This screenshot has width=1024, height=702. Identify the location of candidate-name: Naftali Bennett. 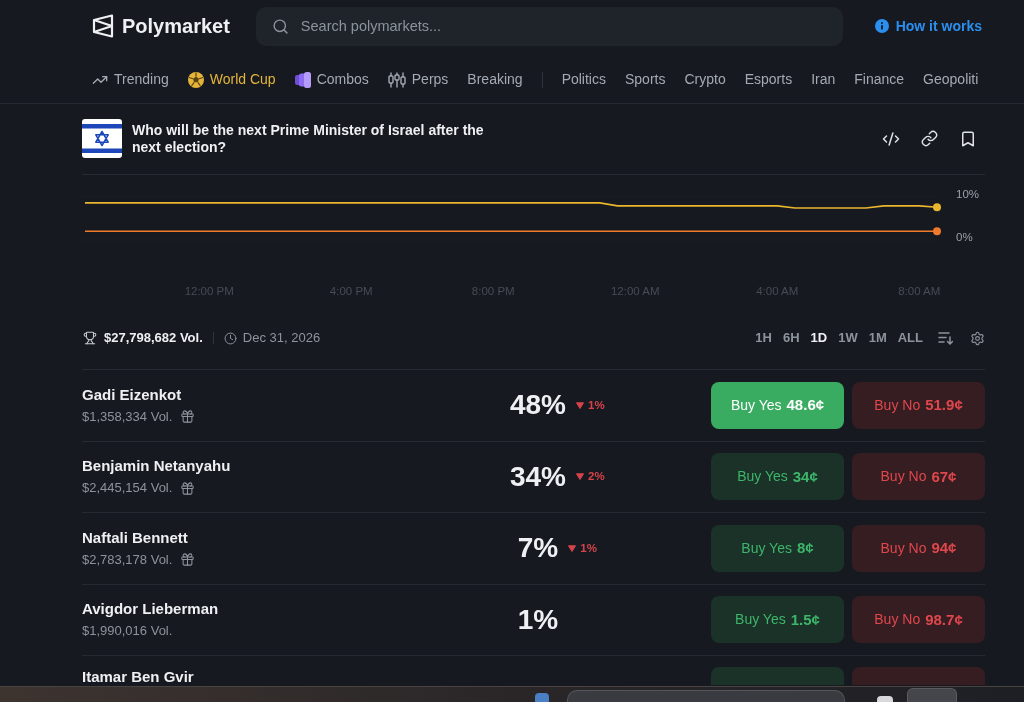
(135, 537).